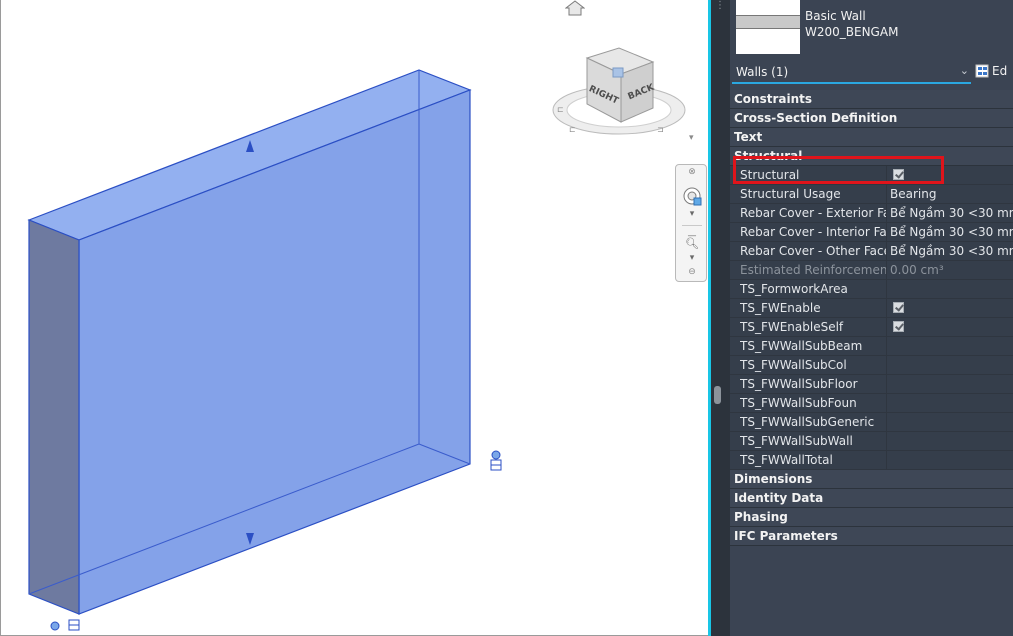 The width and height of the screenshot is (1013, 636). I want to click on viewcube-home-icon, so click(575, 8).